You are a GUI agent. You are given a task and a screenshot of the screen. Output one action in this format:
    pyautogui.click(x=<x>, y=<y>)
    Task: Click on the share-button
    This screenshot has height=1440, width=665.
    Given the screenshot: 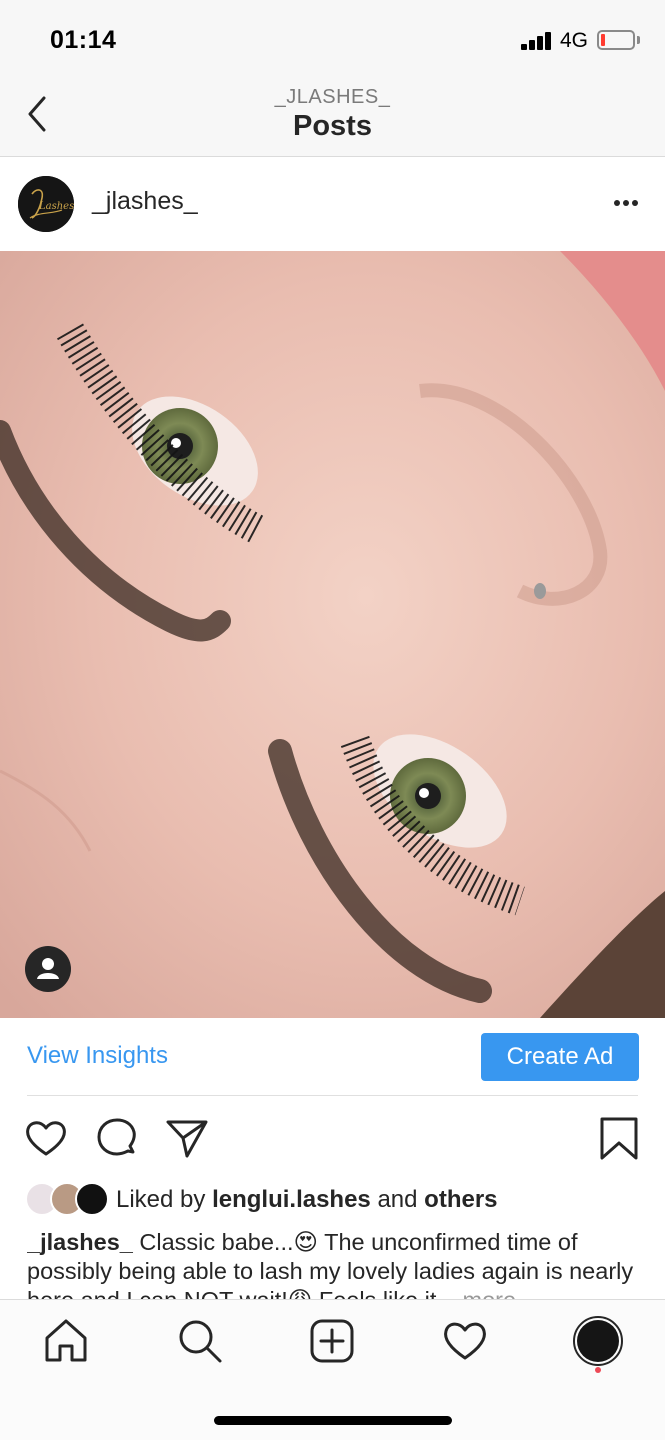 What is the action you would take?
    pyautogui.click(x=187, y=1139)
    